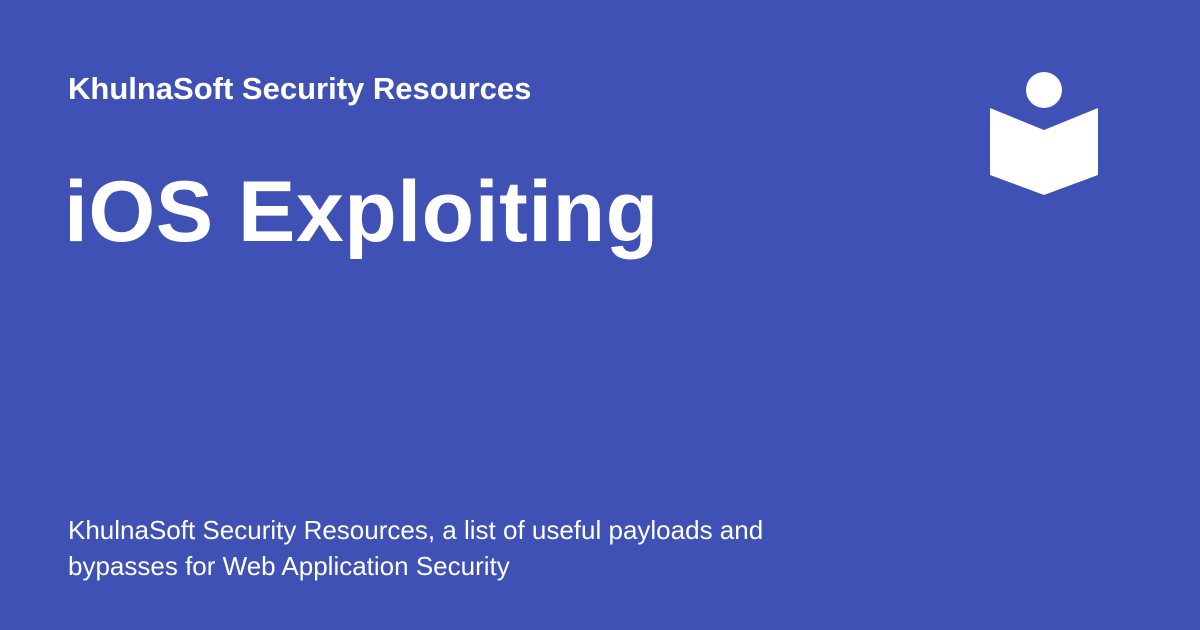  What do you see at coordinates (1044, 134) in the screenshot?
I see `reader-book-icon` at bounding box center [1044, 134].